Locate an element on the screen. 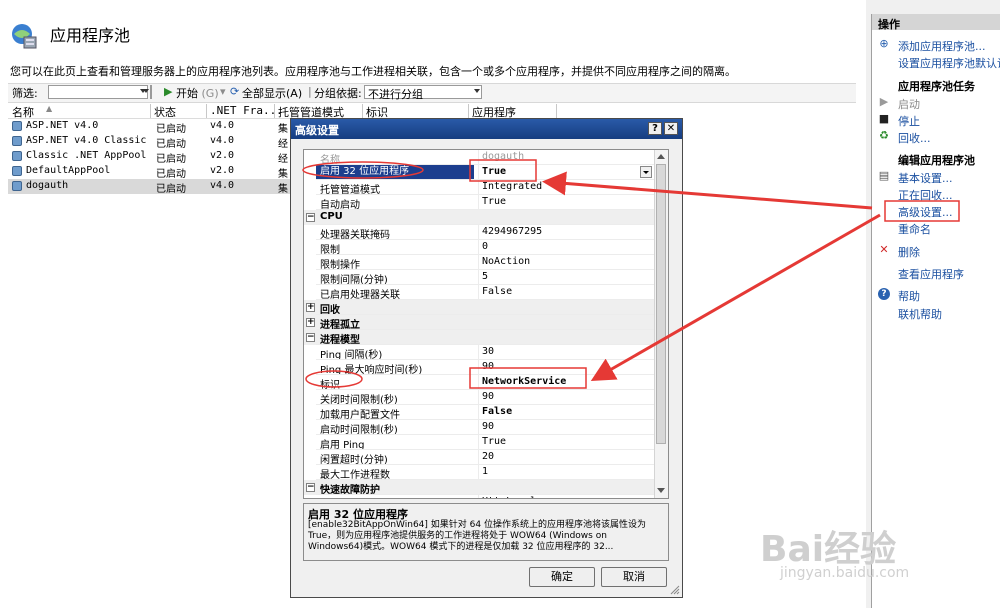  property-value: 5 is located at coordinates (485, 276).